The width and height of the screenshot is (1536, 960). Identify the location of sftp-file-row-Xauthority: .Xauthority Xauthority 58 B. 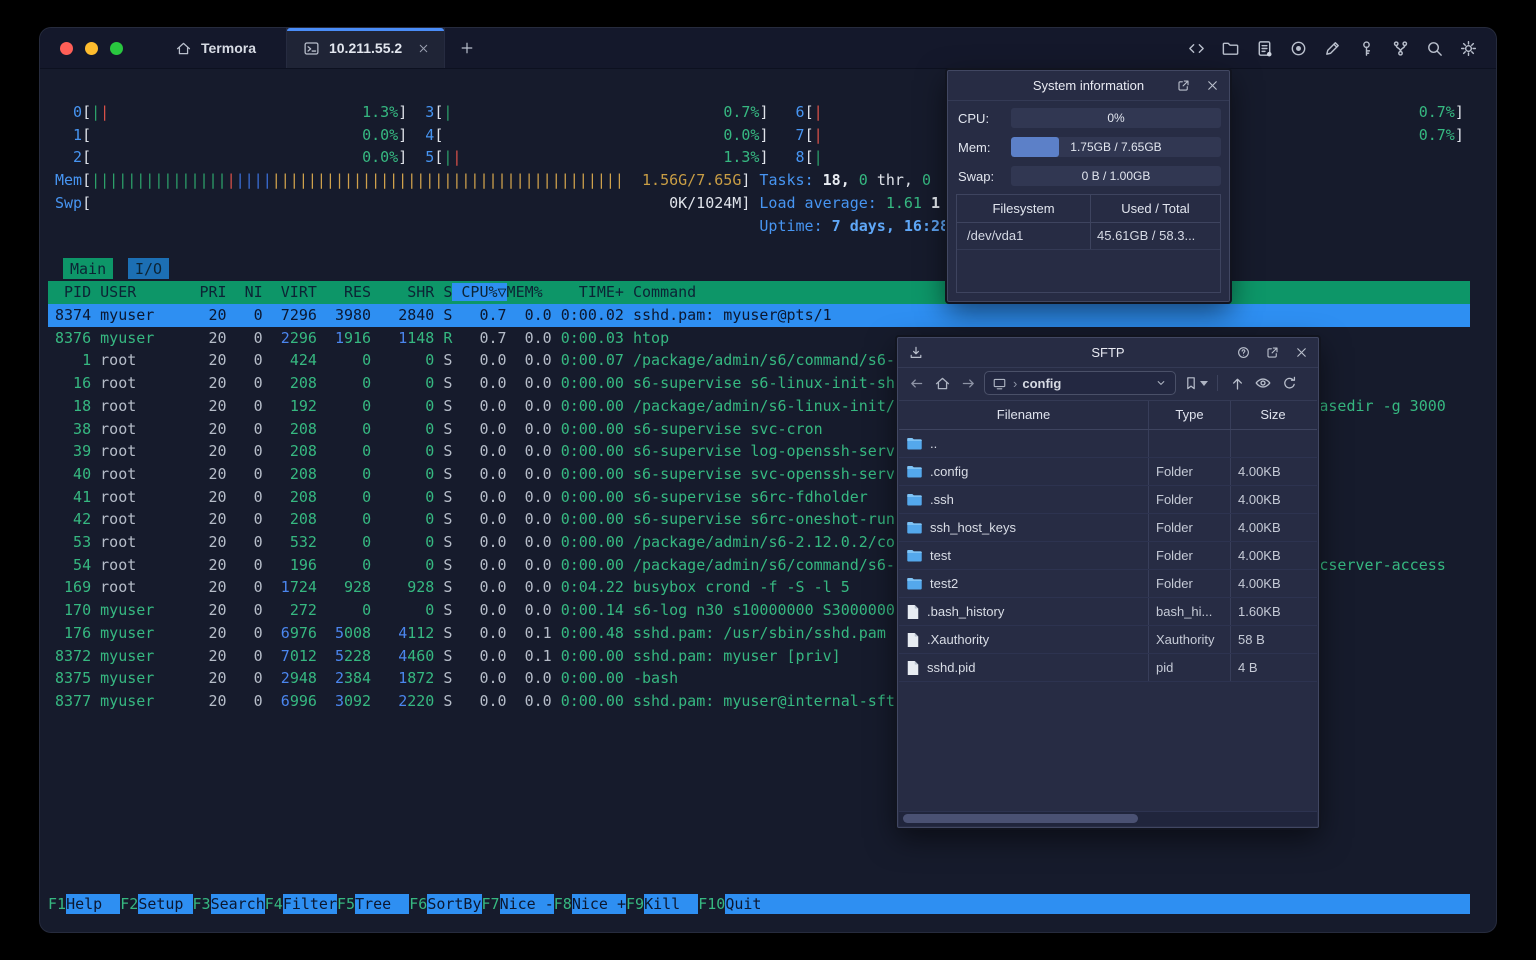
(1108, 640).